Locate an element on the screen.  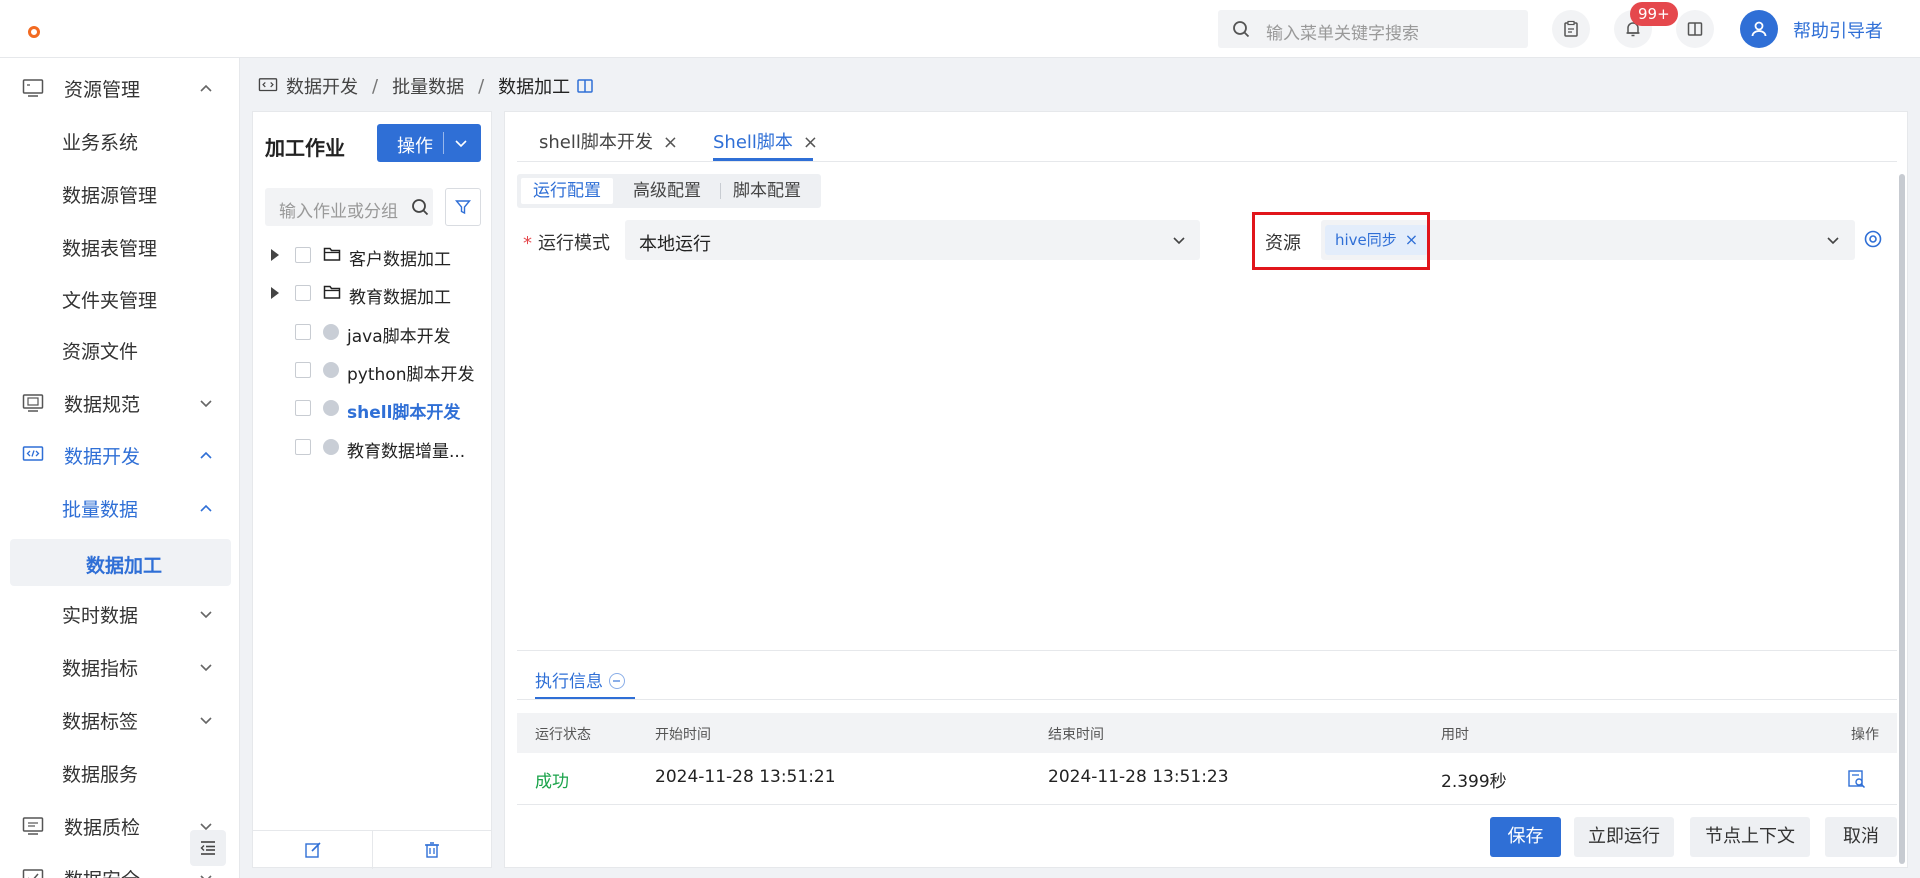
scrollbar is located at coordinates (1902, 519).